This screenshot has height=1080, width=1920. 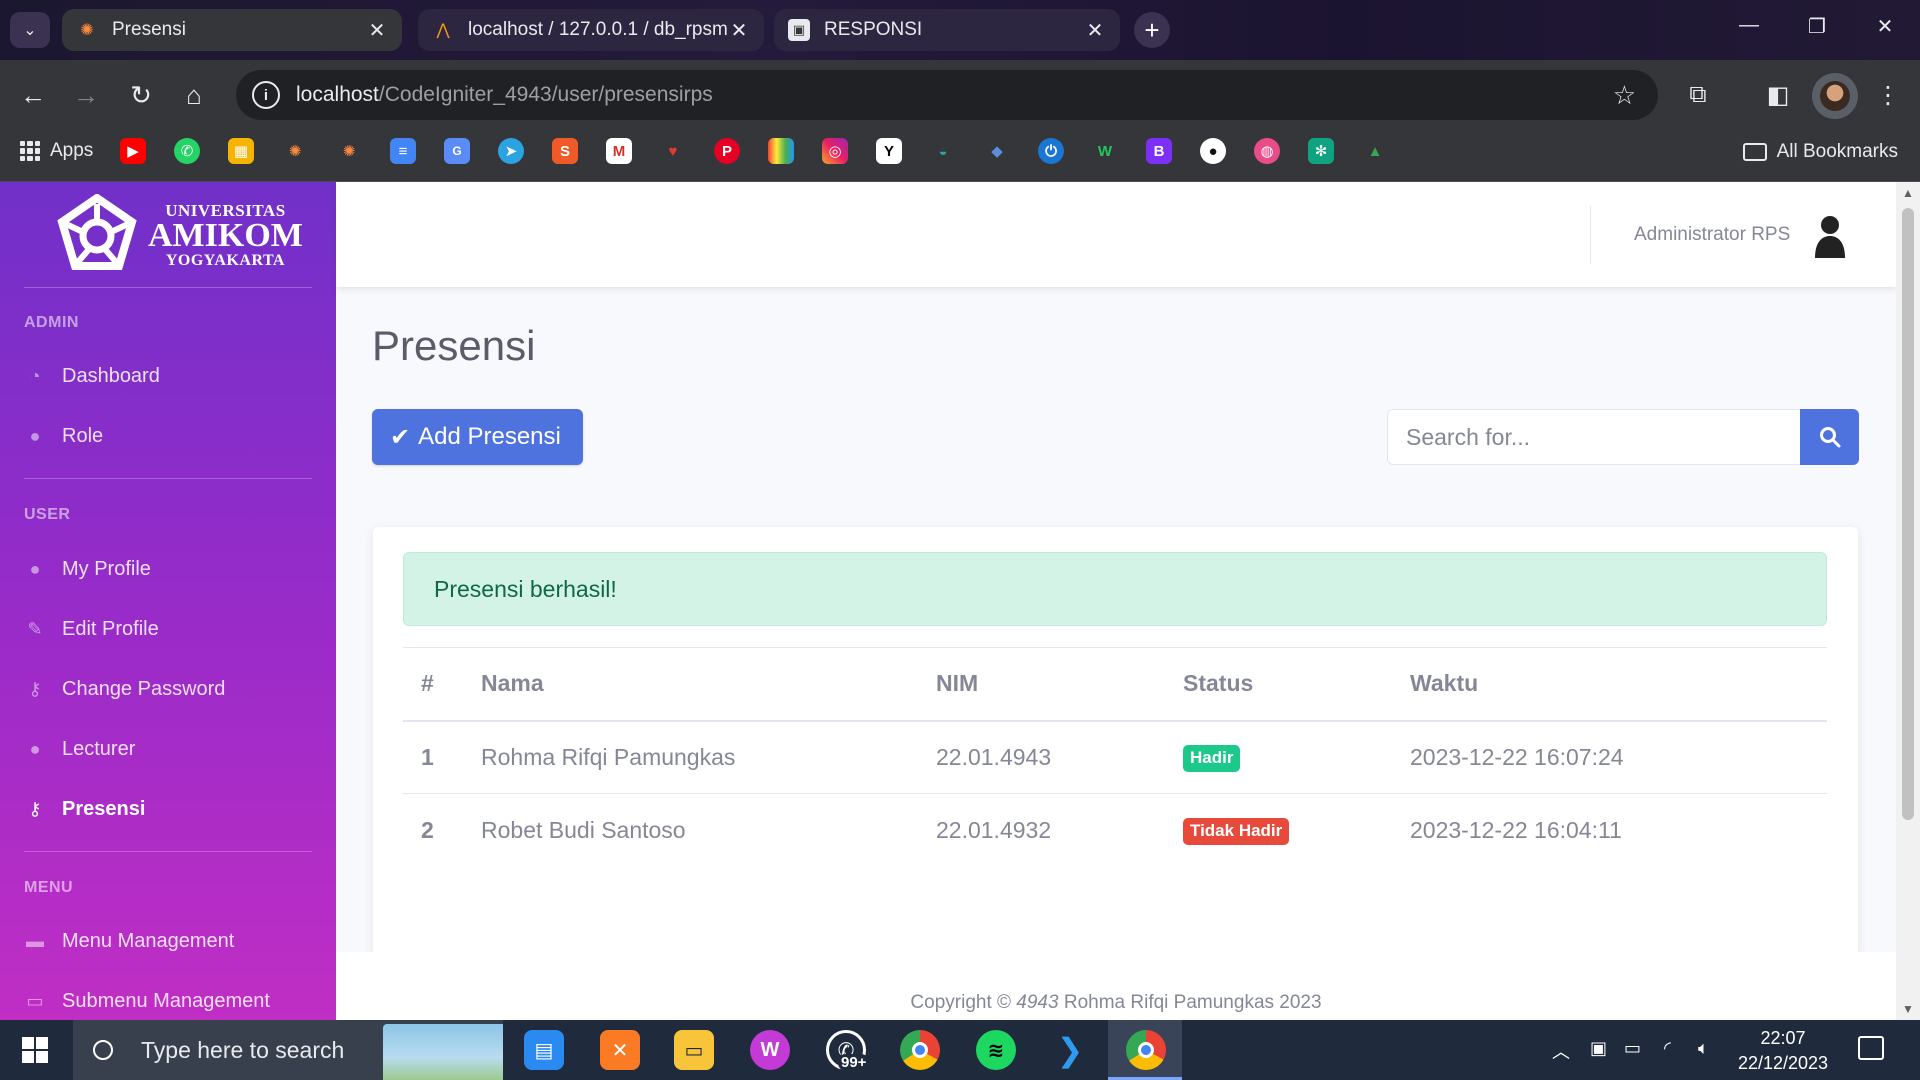 I want to click on classroom-bookmark-icon: ▦, so click(x=241, y=151).